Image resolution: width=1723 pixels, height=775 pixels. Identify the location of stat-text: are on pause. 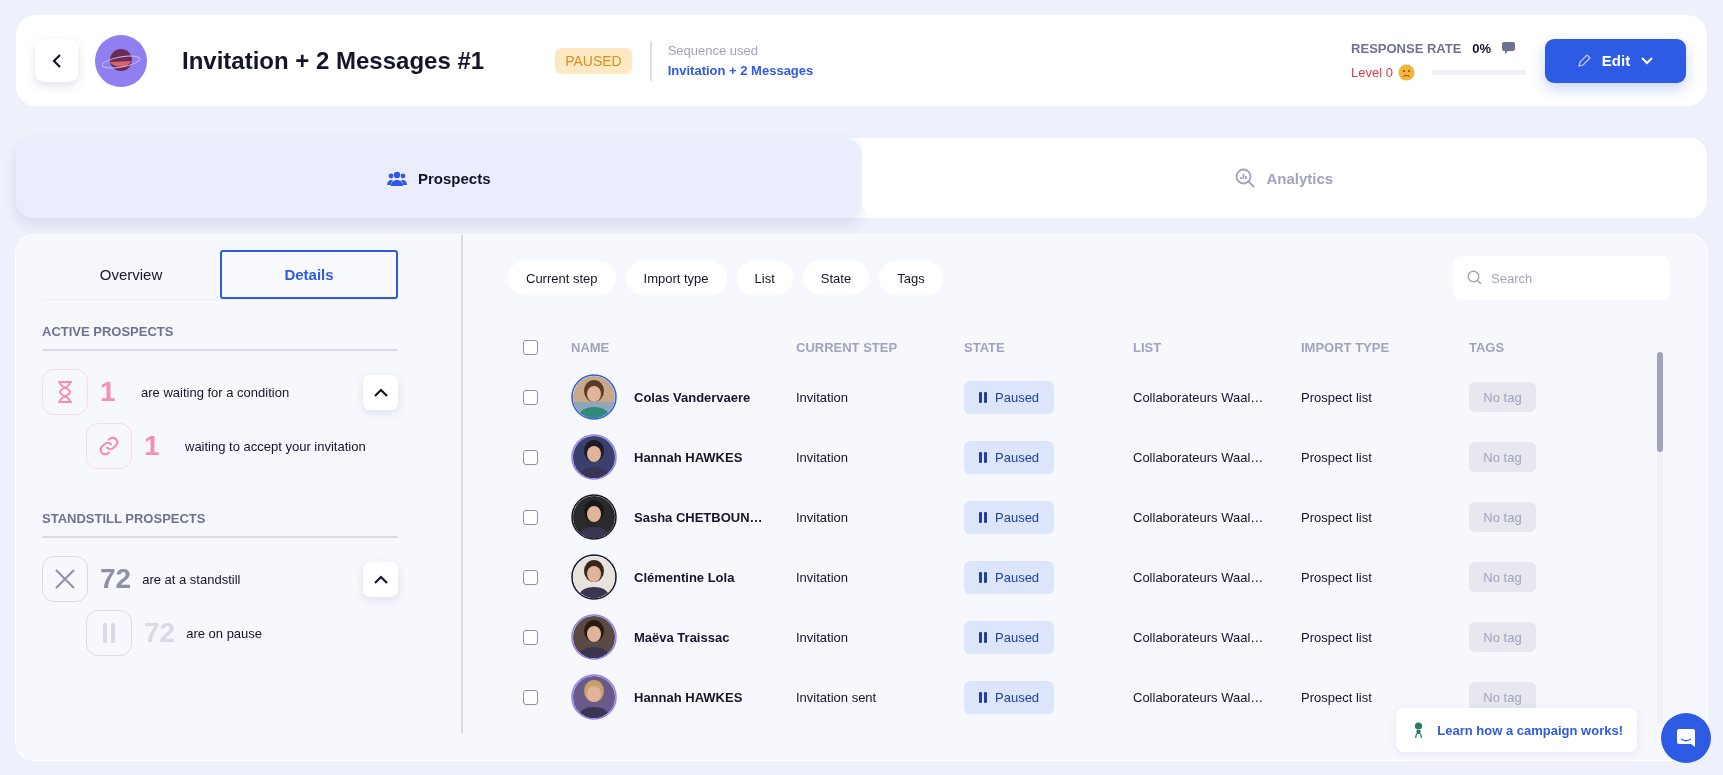
(225, 633).